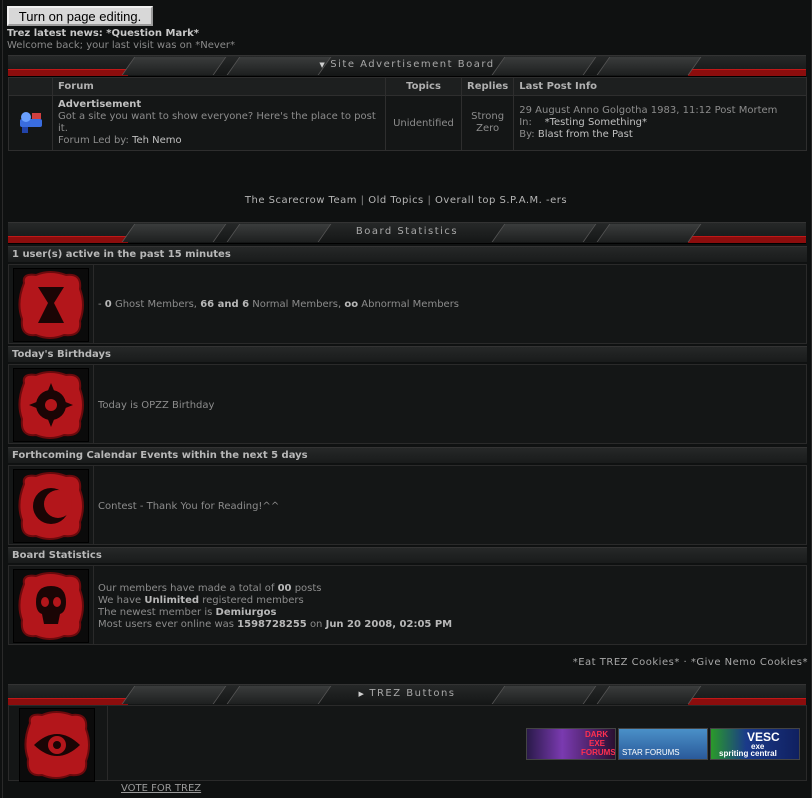  Describe the element at coordinates (487, 86) in the screenshot. I see `replies-column-header: Replies` at that location.